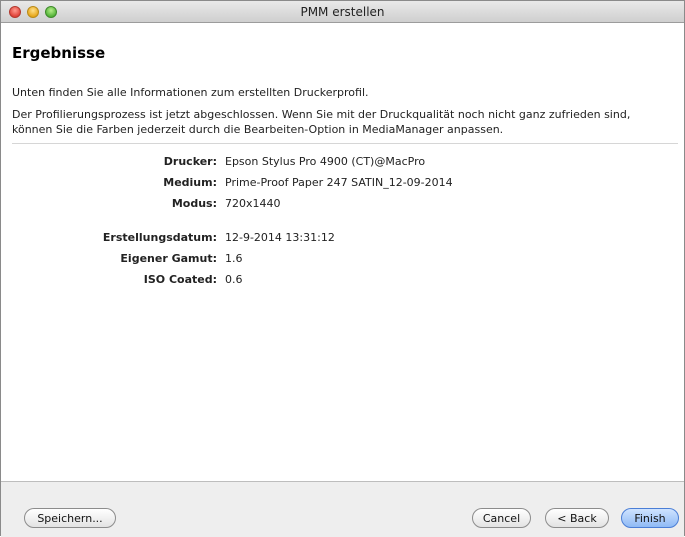  Describe the element at coordinates (234, 258) in the screenshot. I see `gamut-value: 1.6` at that location.